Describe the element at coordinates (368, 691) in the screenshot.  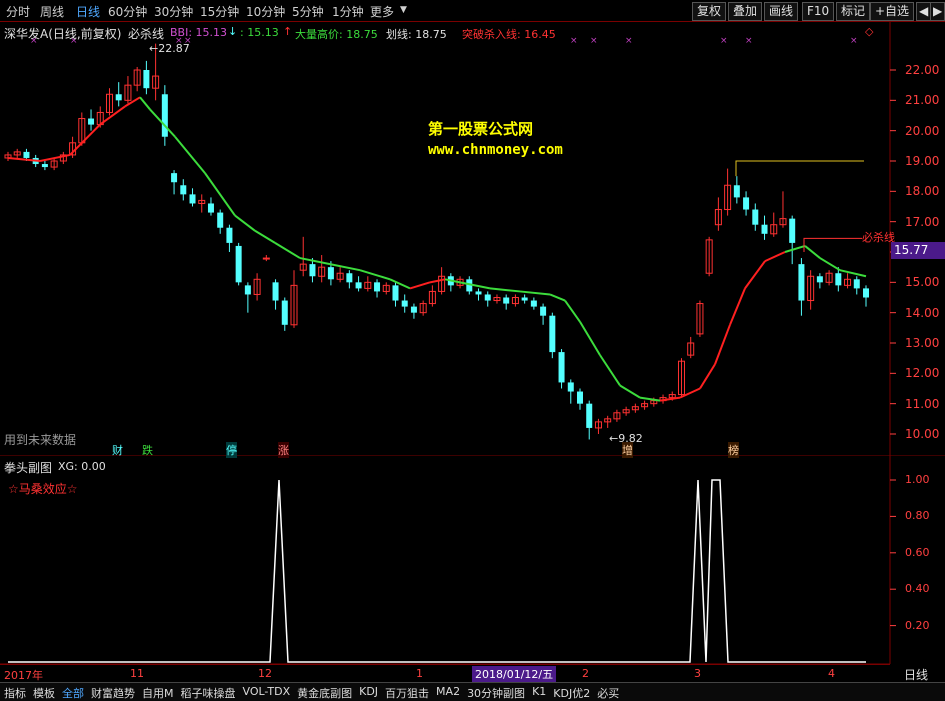
I see `indicator-tab: KDJ` at that location.